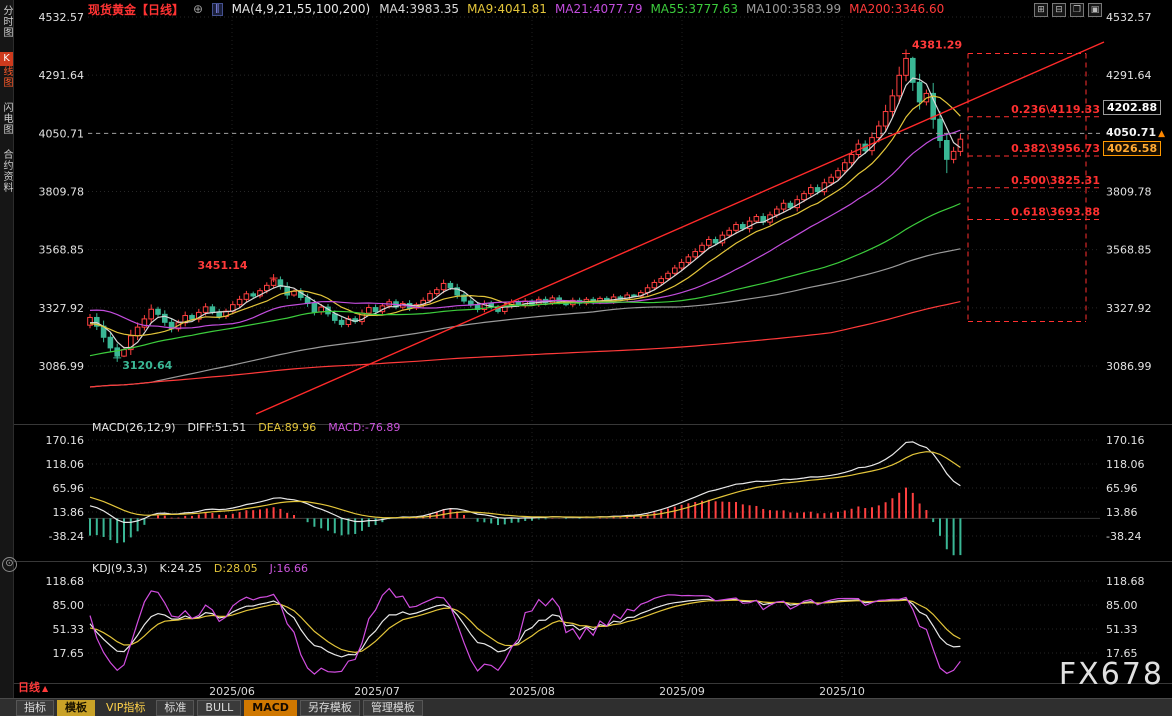 This screenshot has width=1172, height=716. What do you see at coordinates (1132, 107) in the screenshot?
I see `price-tag-upper: 4202.88` at bounding box center [1132, 107].